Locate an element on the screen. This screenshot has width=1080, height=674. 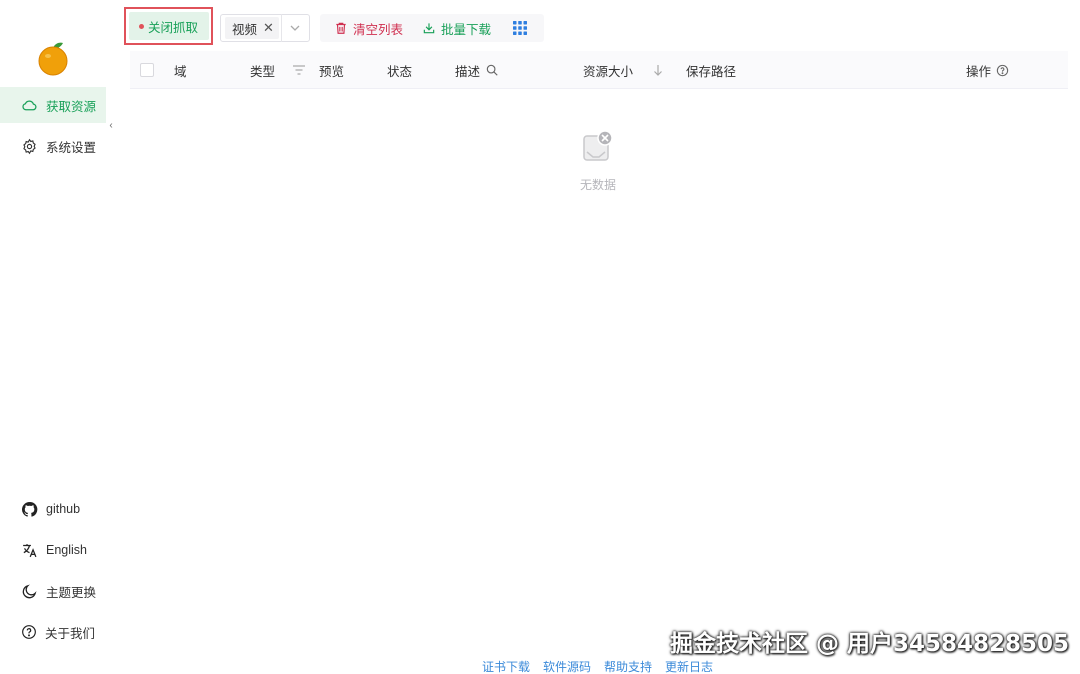
sidebar-item-settings: 系统设置 is located at coordinates (53, 146).